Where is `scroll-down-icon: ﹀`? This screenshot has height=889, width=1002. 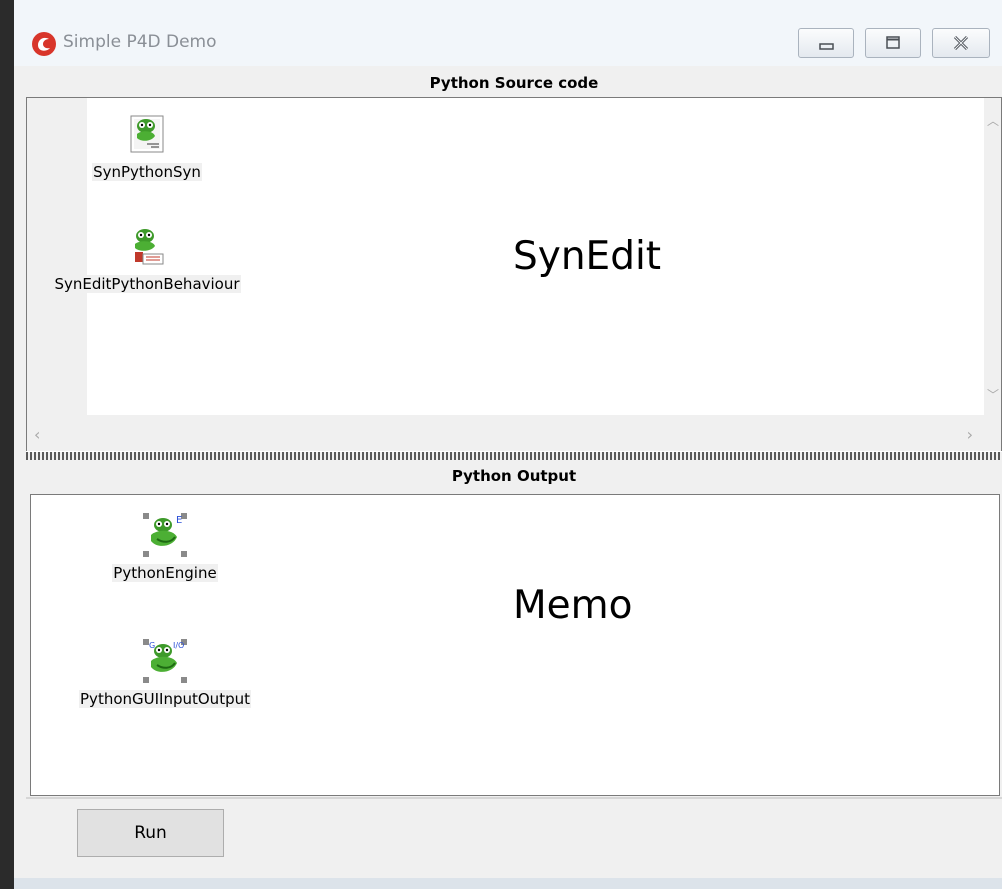
scroll-down-icon: ﹀ is located at coordinates (993, 394).